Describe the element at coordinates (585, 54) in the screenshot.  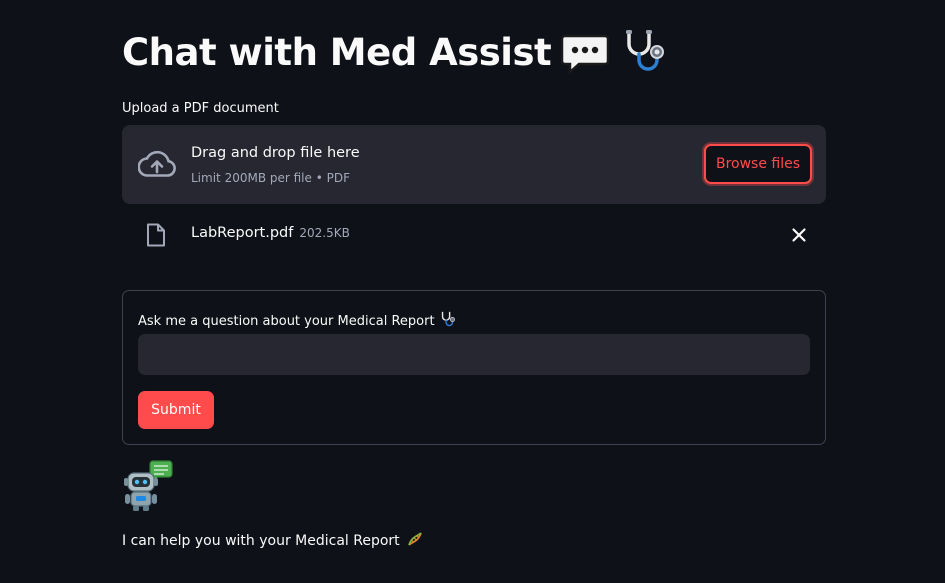
I see `speech-balloon-icon` at that location.